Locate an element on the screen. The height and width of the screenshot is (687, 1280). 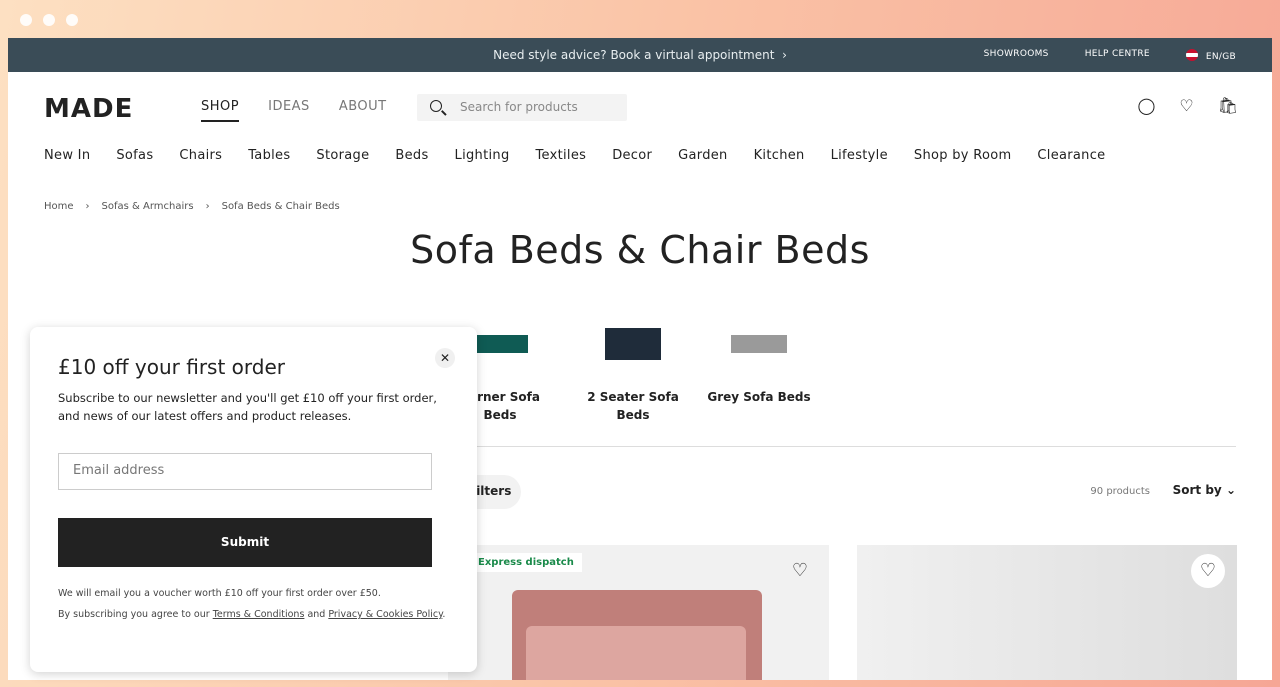
category-item: Storage is located at coordinates (342, 155).